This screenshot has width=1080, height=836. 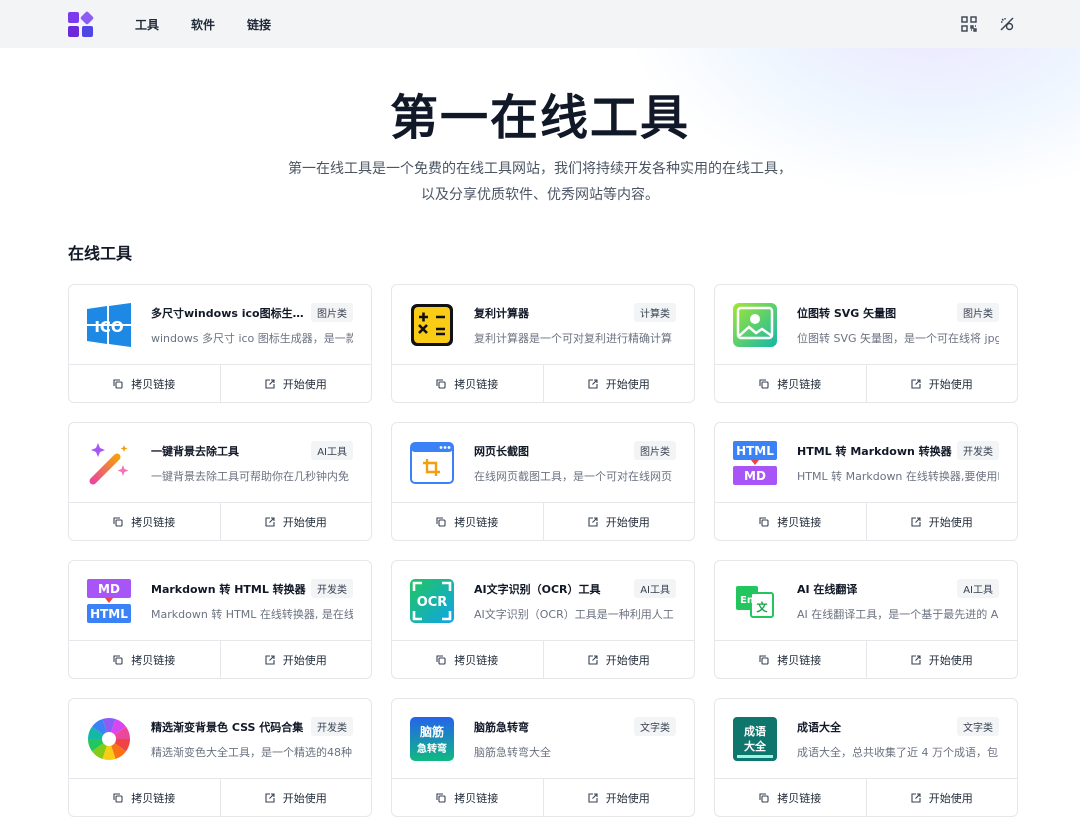 What do you see at coordinates (866, 324) in the screenshot?
I see `tool-card-body: 位图转 SVG 矢量图 图片类 位图转 SVG 矢量图，是一个可在线将 jpg` at bounding box center [866, 324].